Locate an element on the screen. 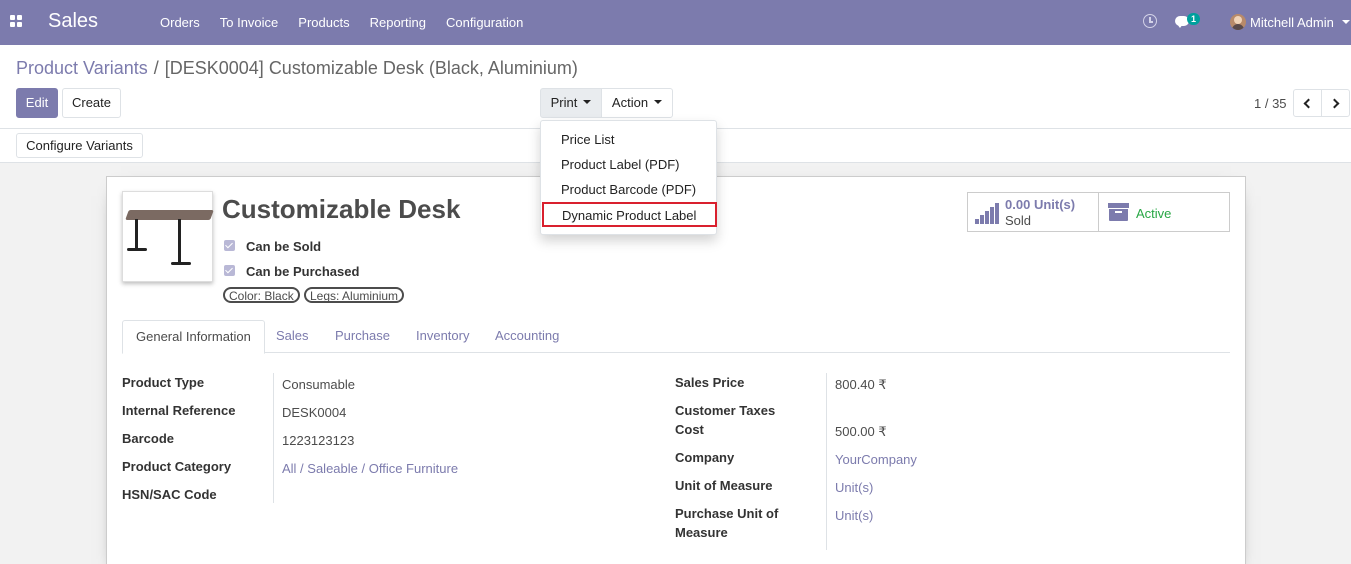  can-be-sold-label: Can be Sold is located at coordinates (284, 246).